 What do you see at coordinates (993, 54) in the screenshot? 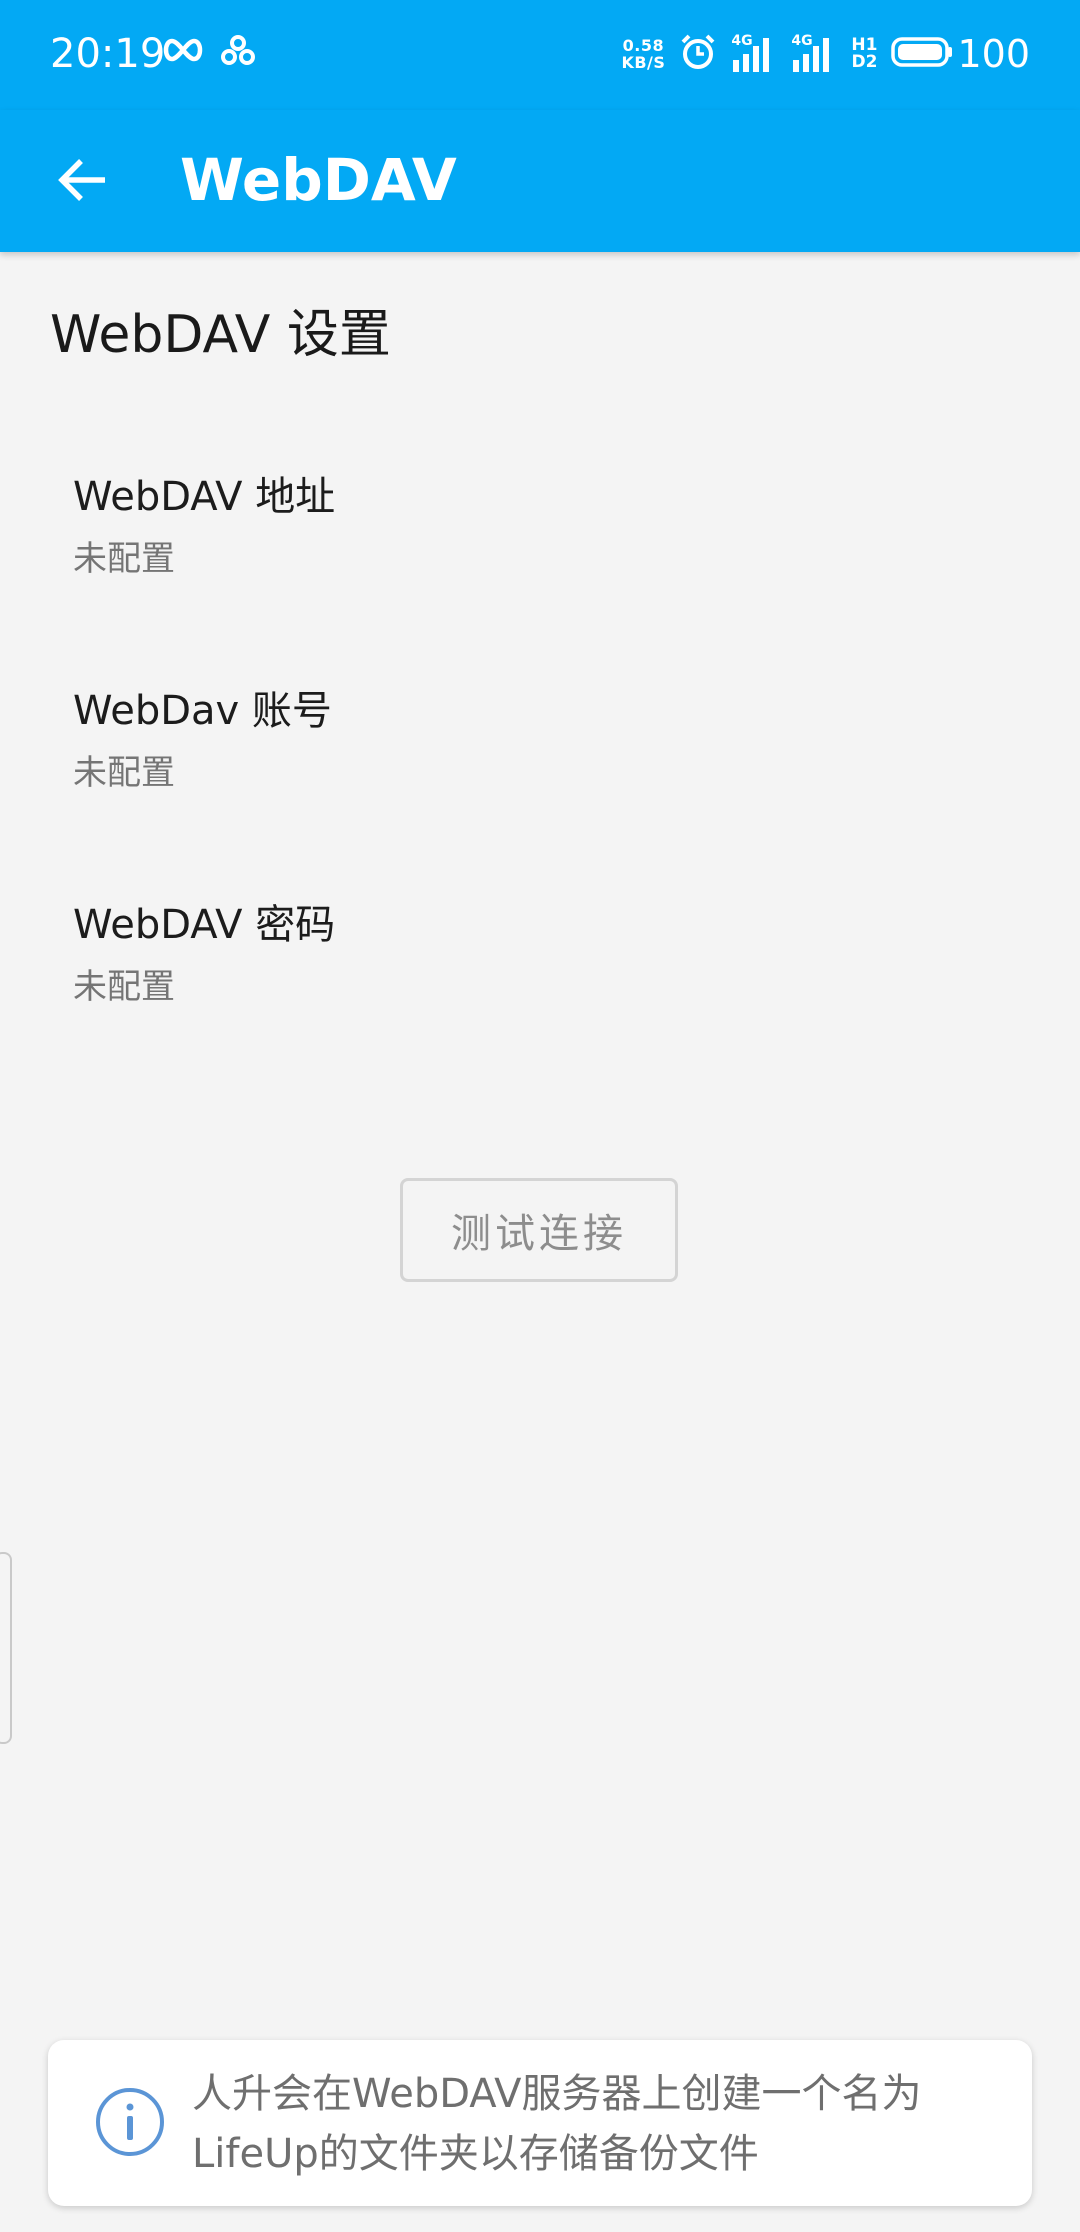
I see `battery-level: 100` at bounding box center [993, 54].